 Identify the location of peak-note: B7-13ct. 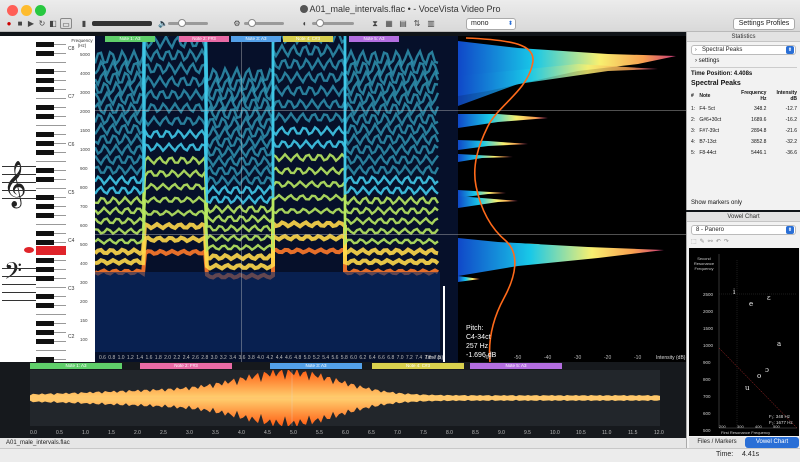
(708, 141).